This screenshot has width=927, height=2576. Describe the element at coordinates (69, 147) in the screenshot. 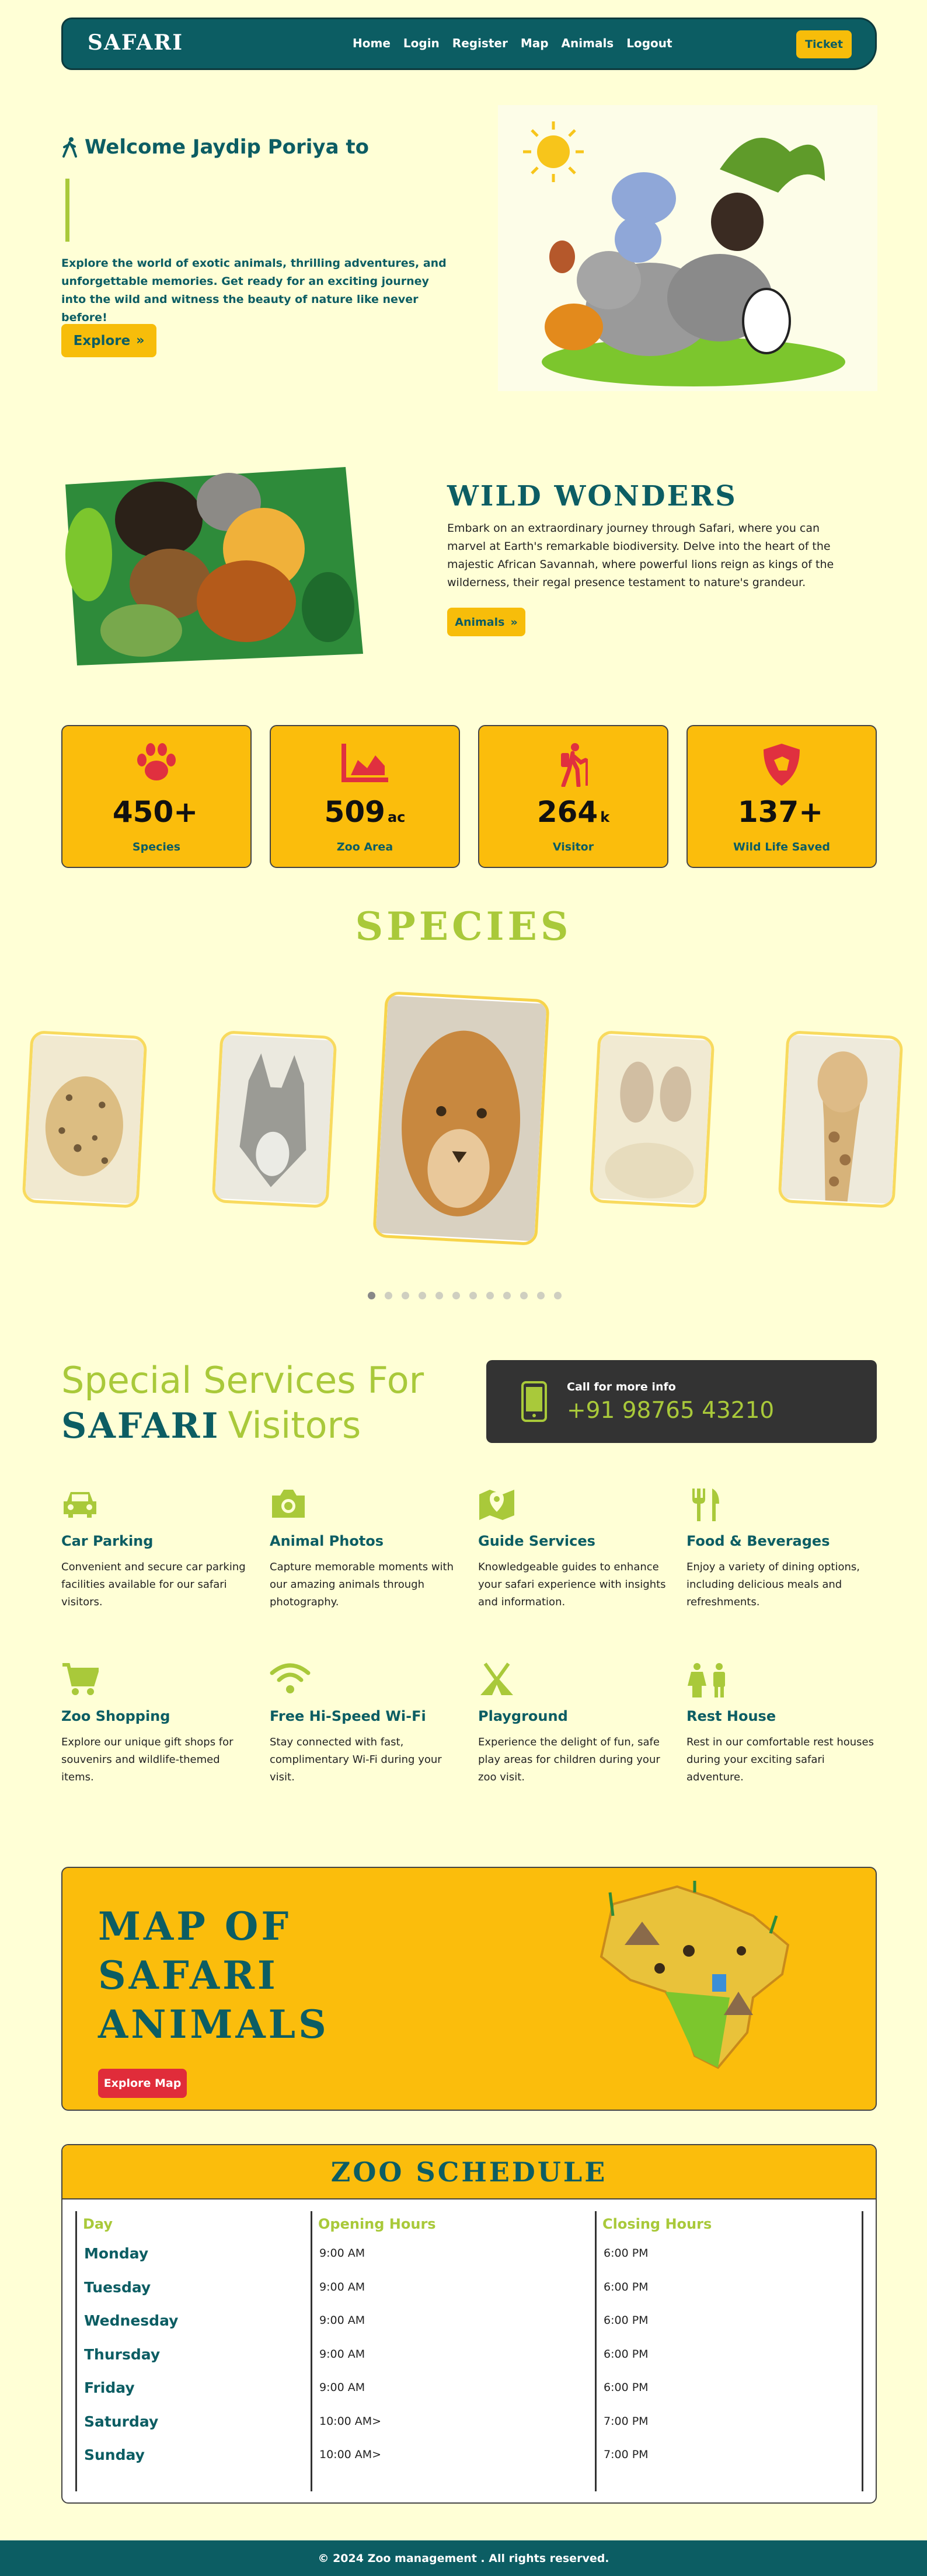

I see `walking-person-icon` at that location.